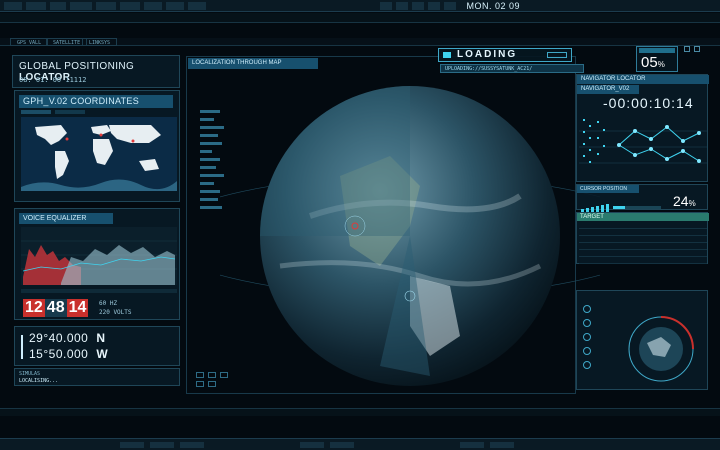  What do you see at coordinates (360, 444) in the screenshot?
I see `bottom-toolbar` at bounding box center [360, 444].